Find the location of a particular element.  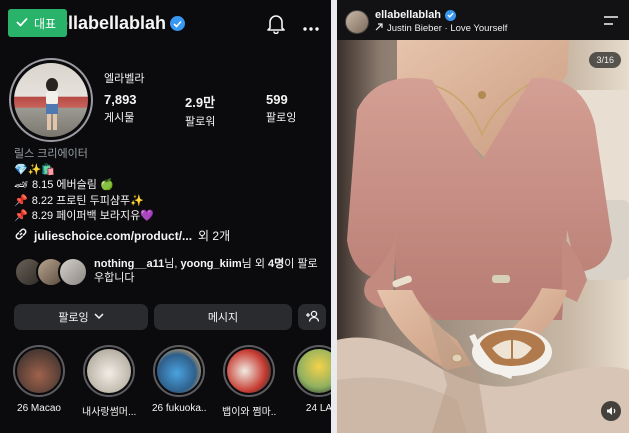

bio-line: 💎✨🛍️ is located at coordinates (84, 171).